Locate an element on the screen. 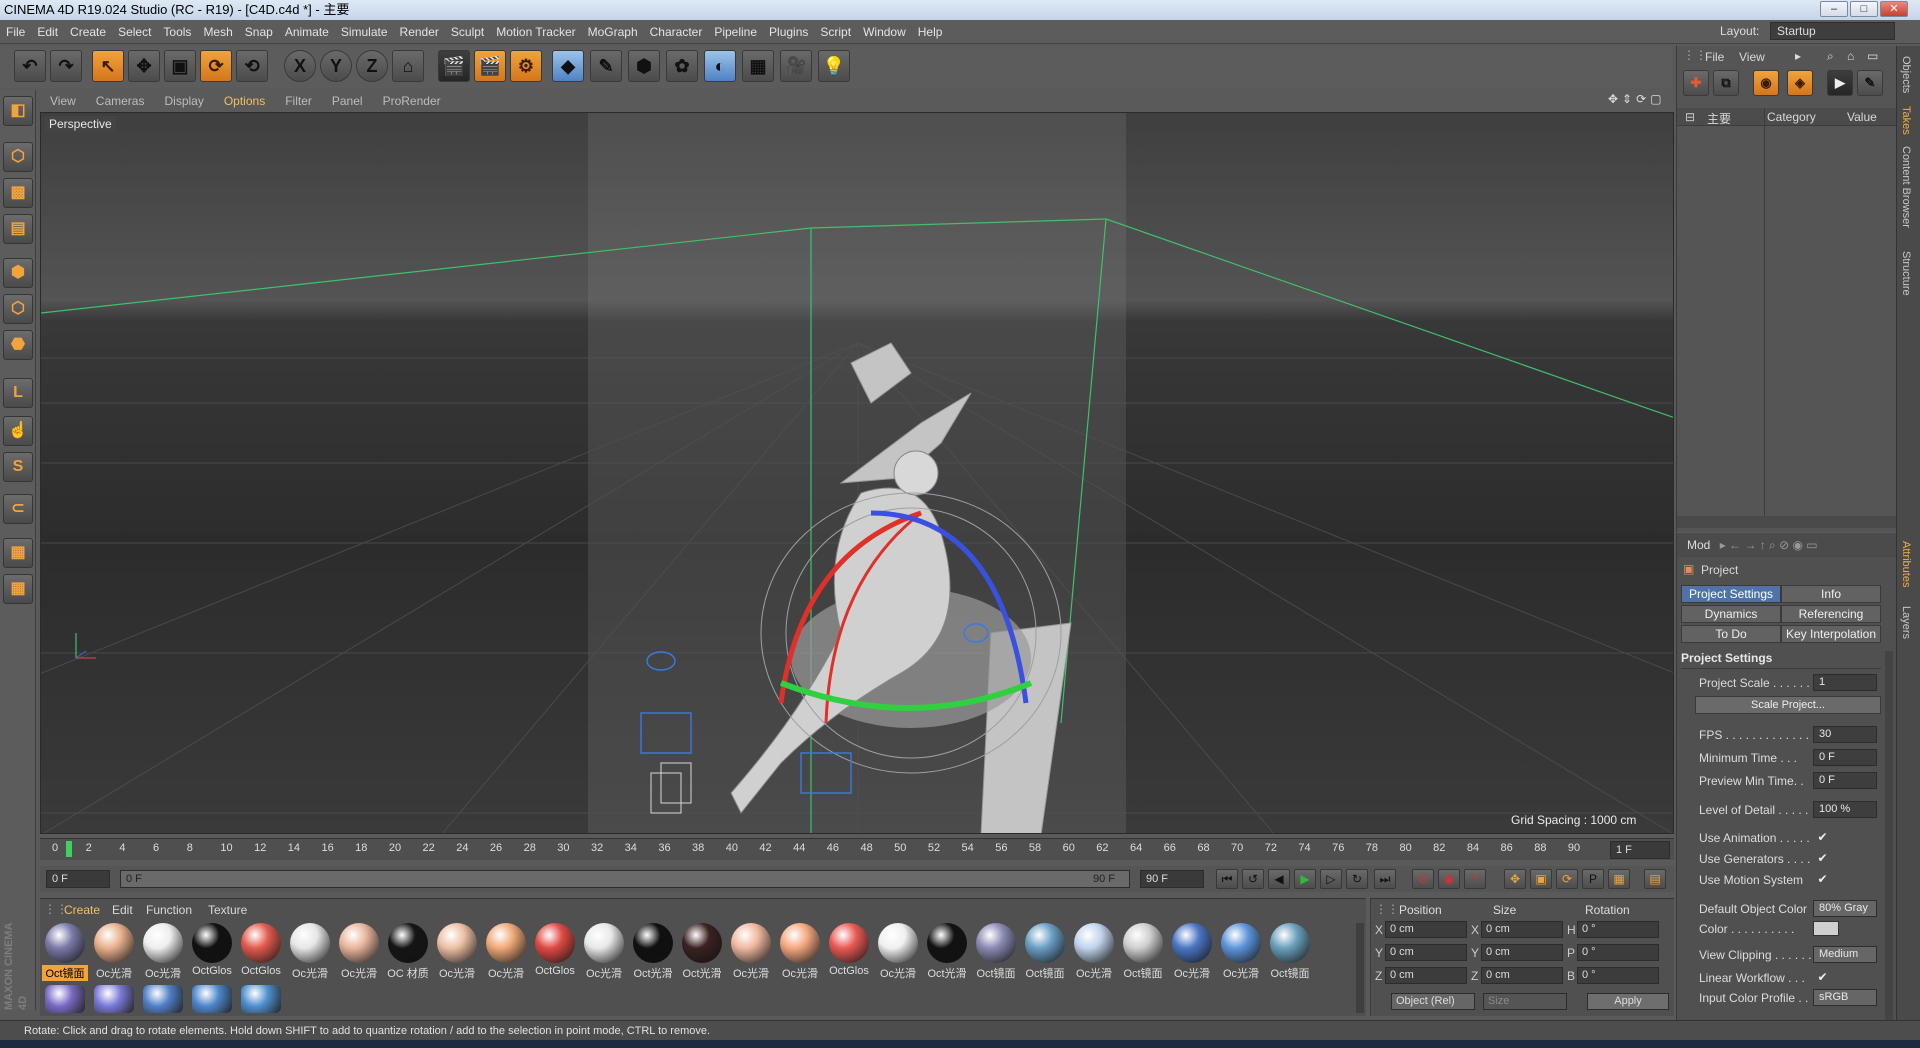 The height and width of the screenshot is (1048, 1920). playhead-marker is located at coordinates (69, 849).